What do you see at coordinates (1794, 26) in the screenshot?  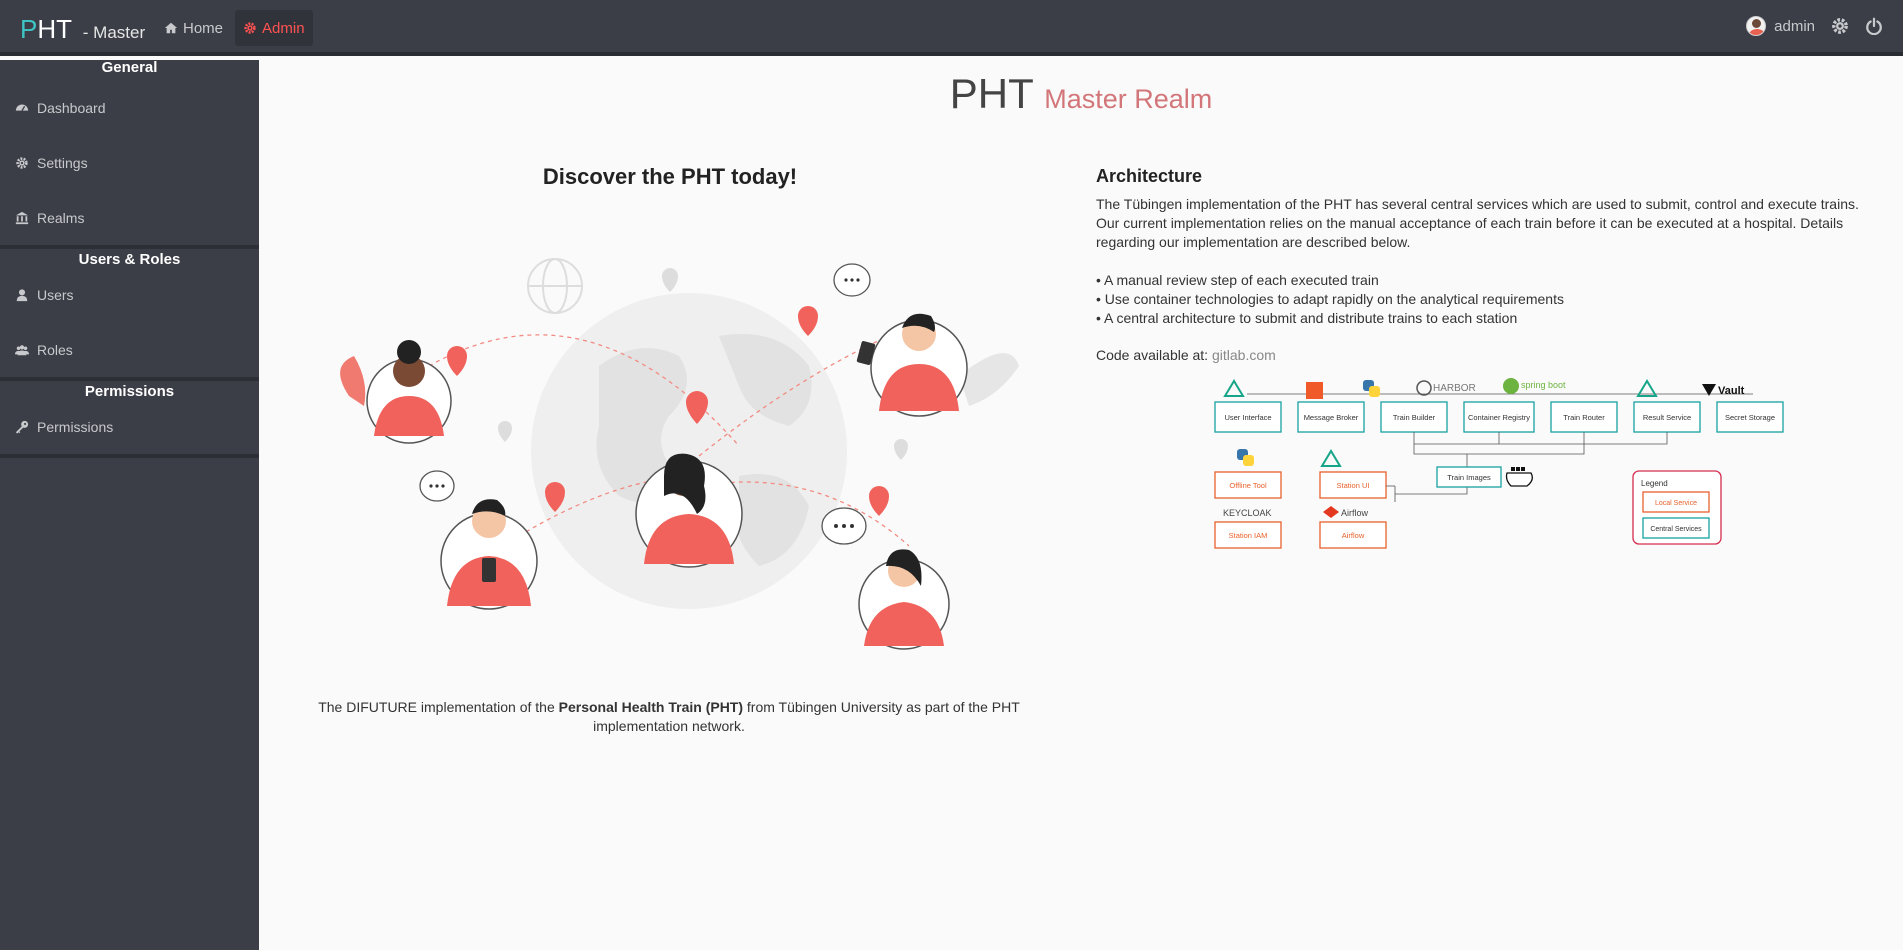 I see `username: admin` at bounding box center [1794, 26].